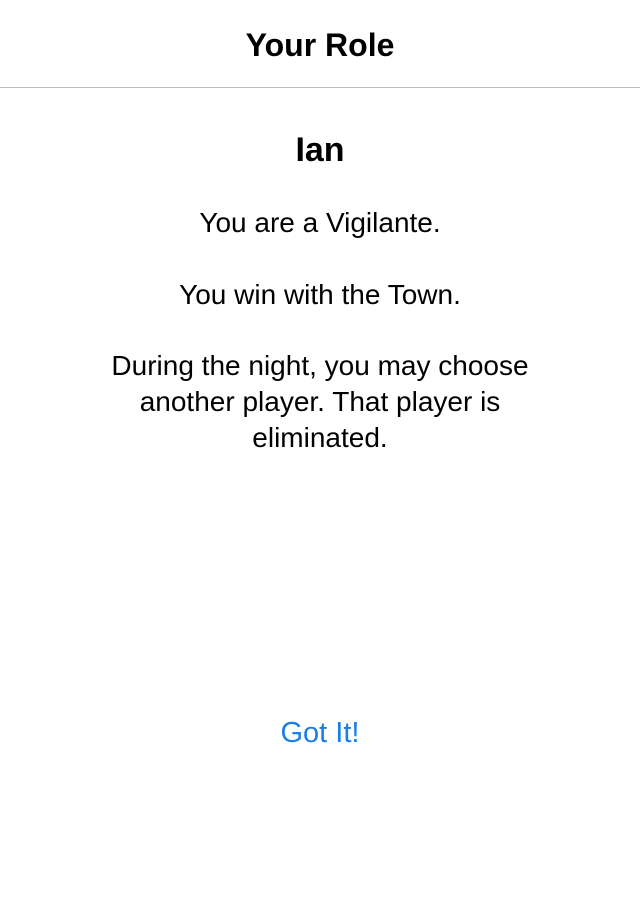 This screenshot has width=640, height=920. I want to click on navigation-bar: Your Role, so click(320, 44).